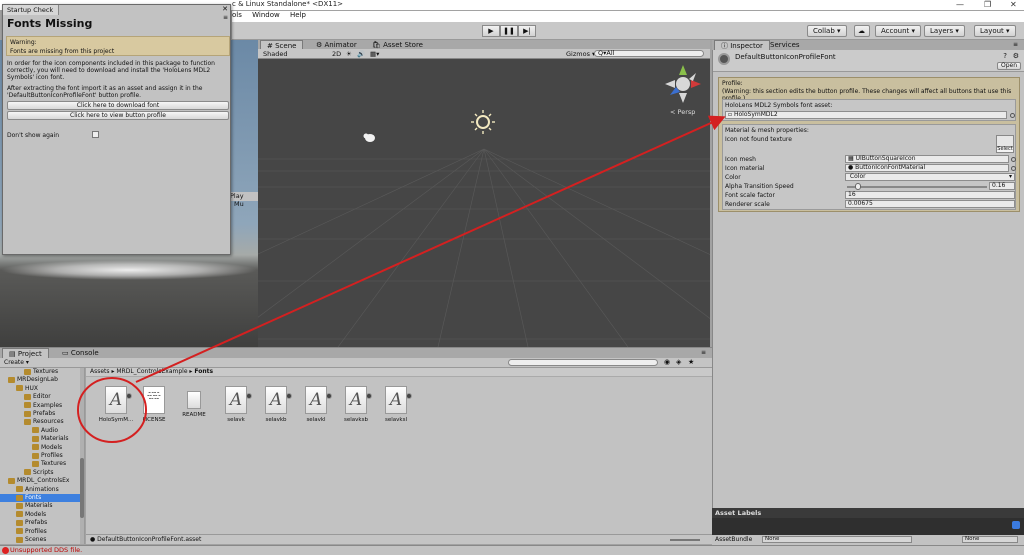  Describe the element at coordinates (944, 31) in the screenshot. I see `layers-button: Layers ▾` at that location.